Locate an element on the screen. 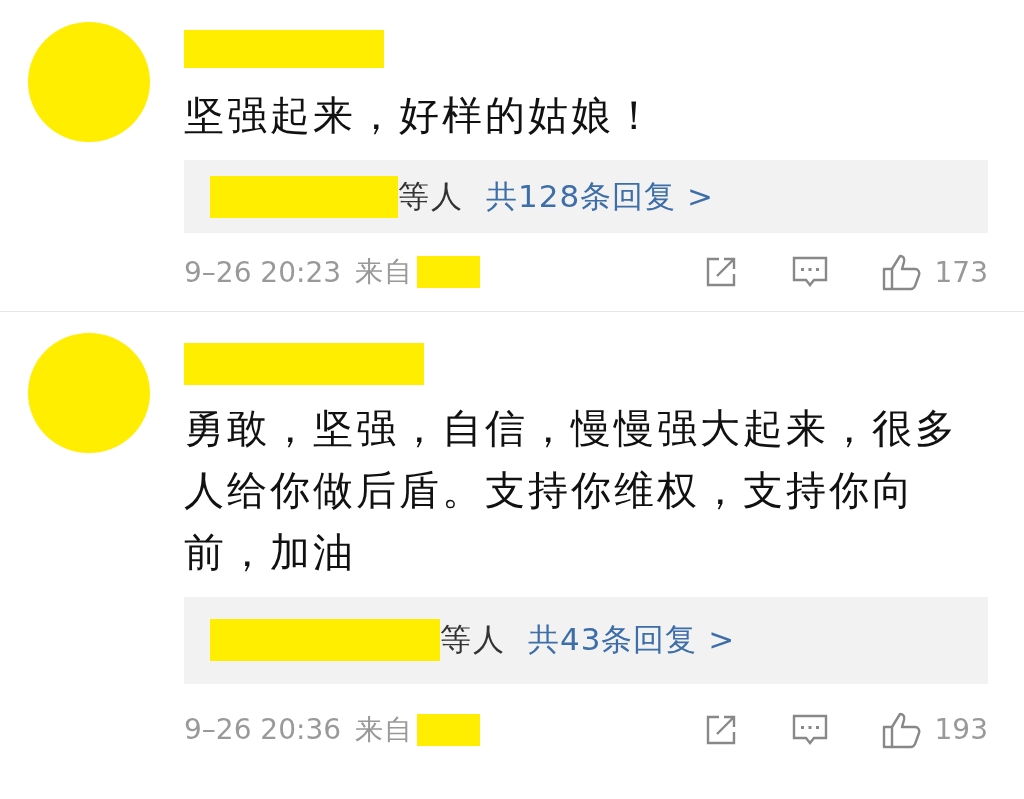 This screenshot has height=799, width=1024. reply-count-link: 共43条回复 > is located at coordinates (632, 640).